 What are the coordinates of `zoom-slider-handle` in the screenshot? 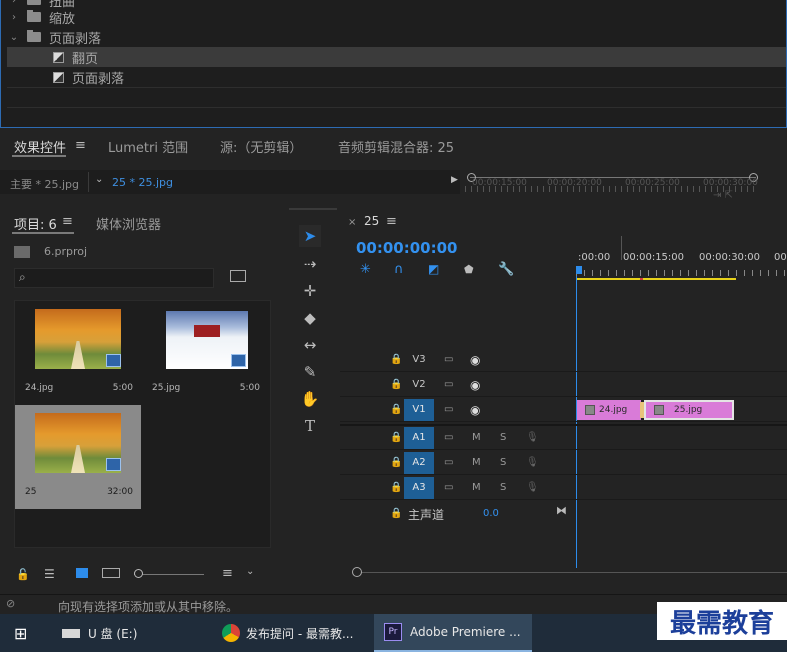 It's located at (138, 573).